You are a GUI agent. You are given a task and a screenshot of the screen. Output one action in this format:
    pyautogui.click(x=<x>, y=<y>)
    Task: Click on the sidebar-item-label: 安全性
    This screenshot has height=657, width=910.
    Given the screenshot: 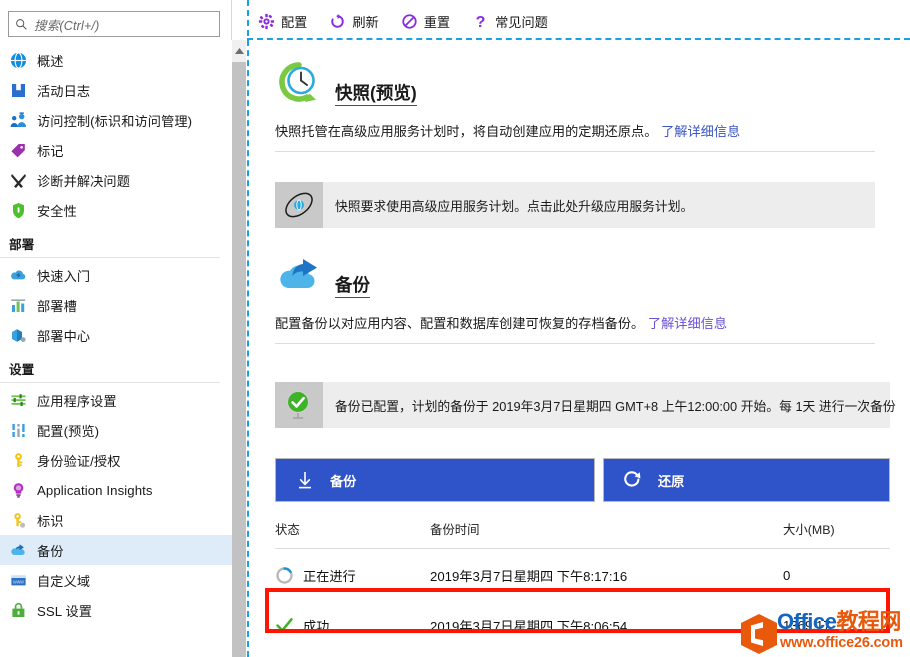 What is the action you would take?
    pyautogui.click(x=57, y=211)
    